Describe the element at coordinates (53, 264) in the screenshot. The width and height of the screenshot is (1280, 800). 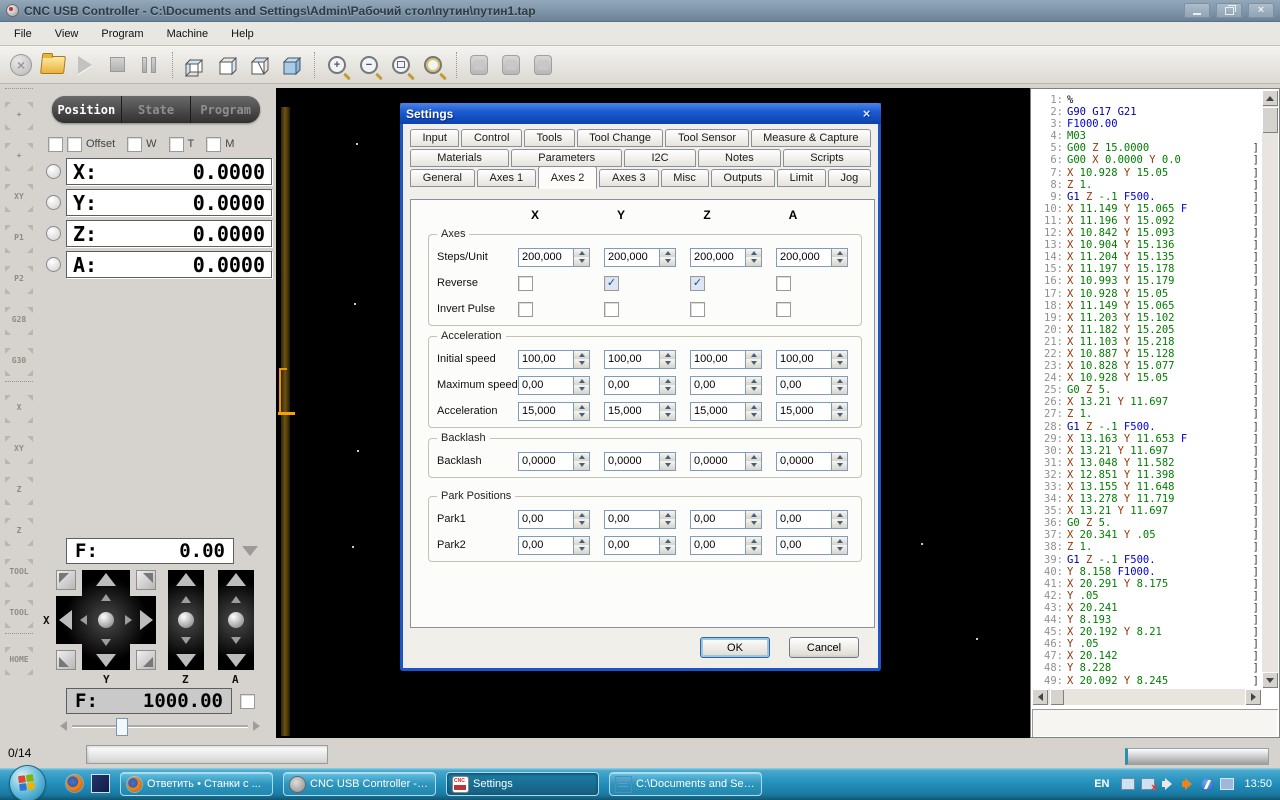
I see `axis-radio-a` at that location.